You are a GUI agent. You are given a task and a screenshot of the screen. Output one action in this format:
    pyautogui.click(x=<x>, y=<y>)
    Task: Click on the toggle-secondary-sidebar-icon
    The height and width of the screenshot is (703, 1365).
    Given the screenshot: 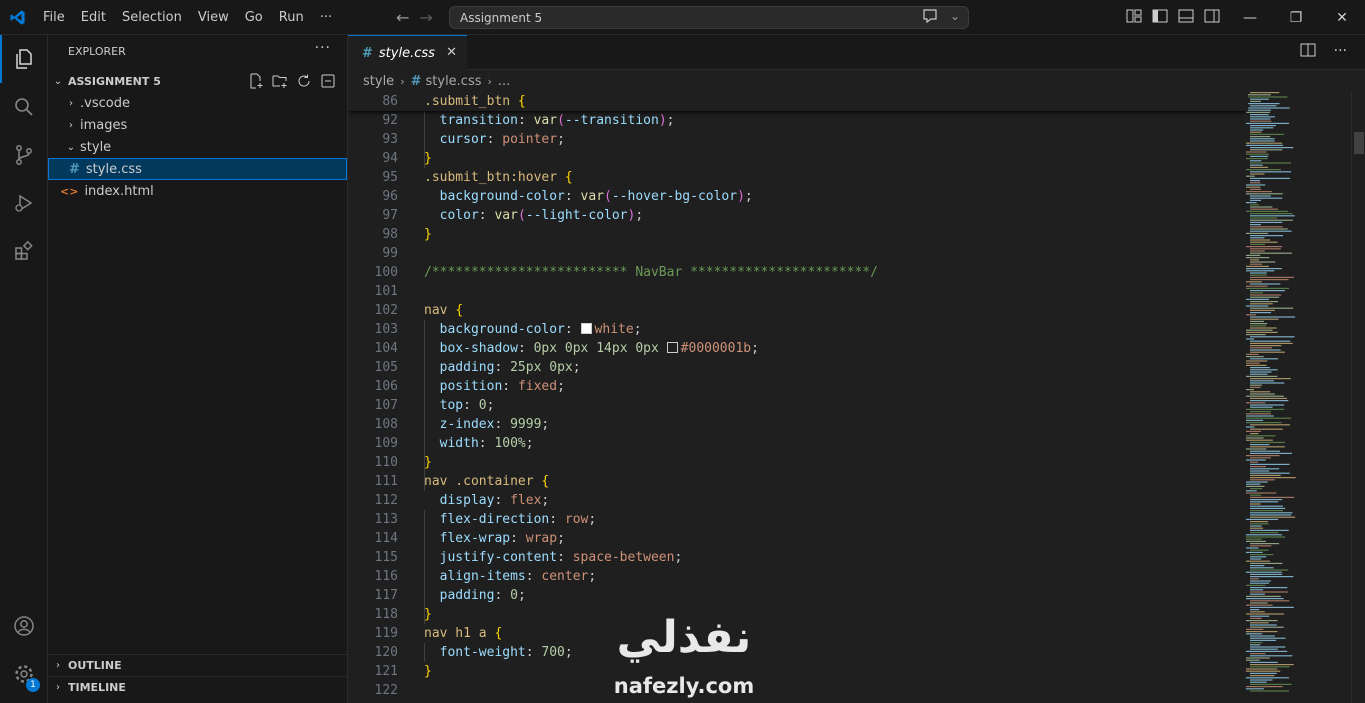 What is the action you would take?
    pyautogui.click(x=1212, y=18)
    